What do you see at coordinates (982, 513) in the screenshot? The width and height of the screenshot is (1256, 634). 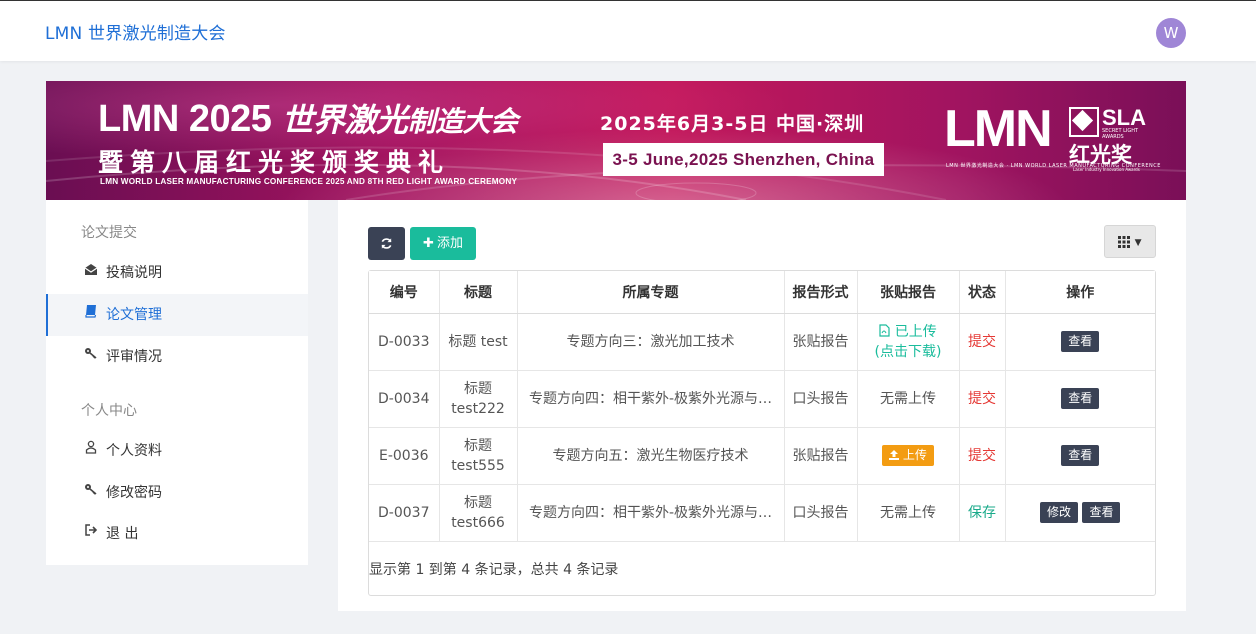 I see `cell-status: 保存` at bounding box center [982, 513].